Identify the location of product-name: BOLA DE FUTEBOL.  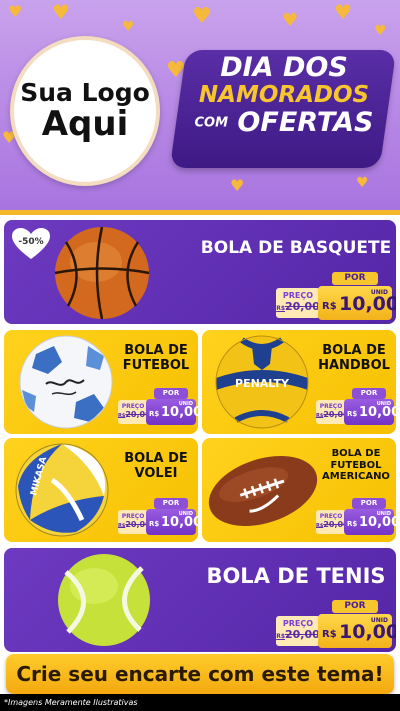
(156, 358).